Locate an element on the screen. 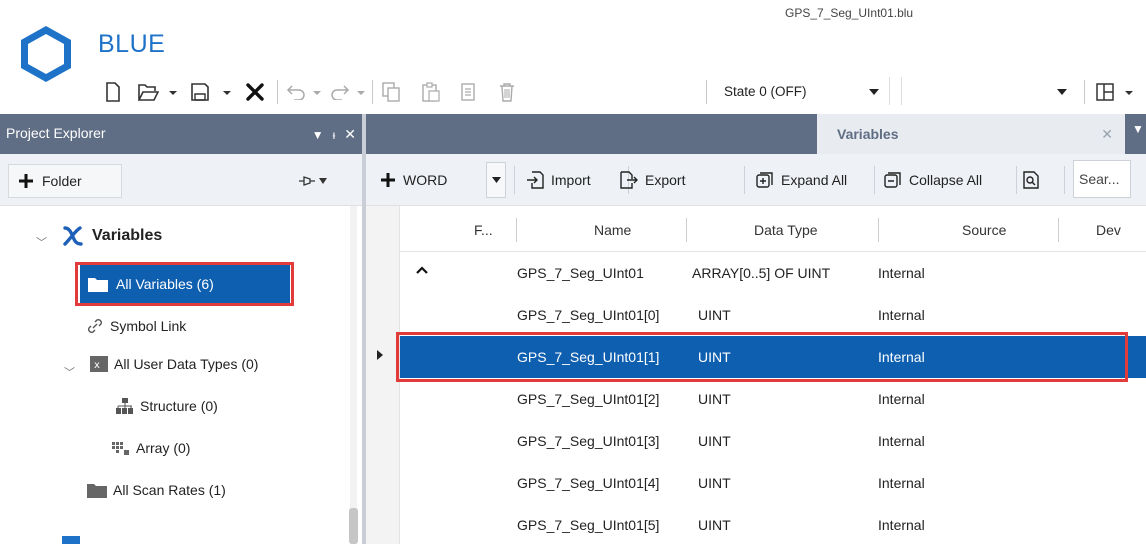 Image resolution: width=1146 pixels, height=544 pixels. collapse-all-button: Collapse All is located at coordinates (933, 180).